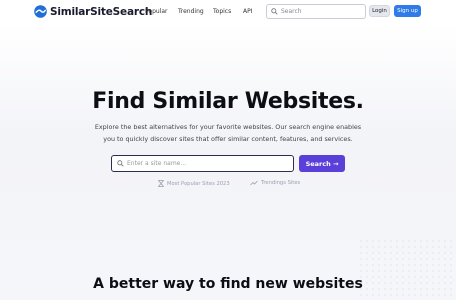 This screenshot has height=300, width=456. What do you see at coordinates (207, 163) in the screenshot?
I see `site-search-input` at bounding box center [207, 163].